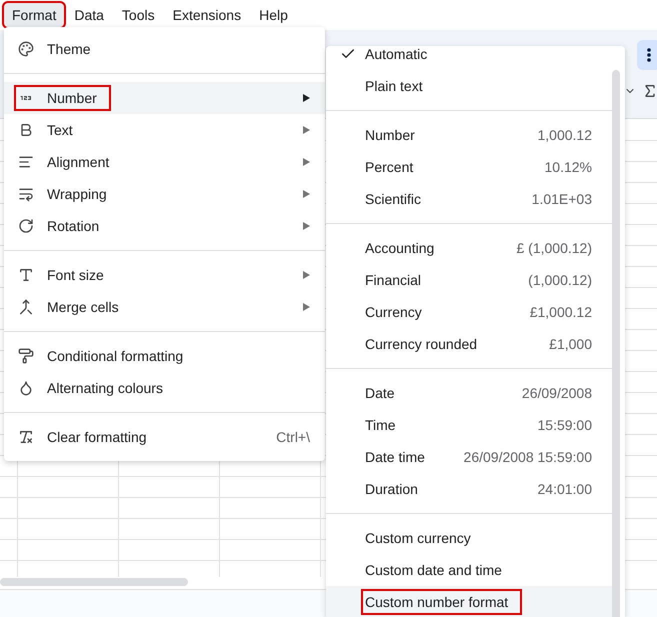  Describe the element at coordinates (164, 356) in the screenshot. I see `menu-item: Conditional formatting` at that location.